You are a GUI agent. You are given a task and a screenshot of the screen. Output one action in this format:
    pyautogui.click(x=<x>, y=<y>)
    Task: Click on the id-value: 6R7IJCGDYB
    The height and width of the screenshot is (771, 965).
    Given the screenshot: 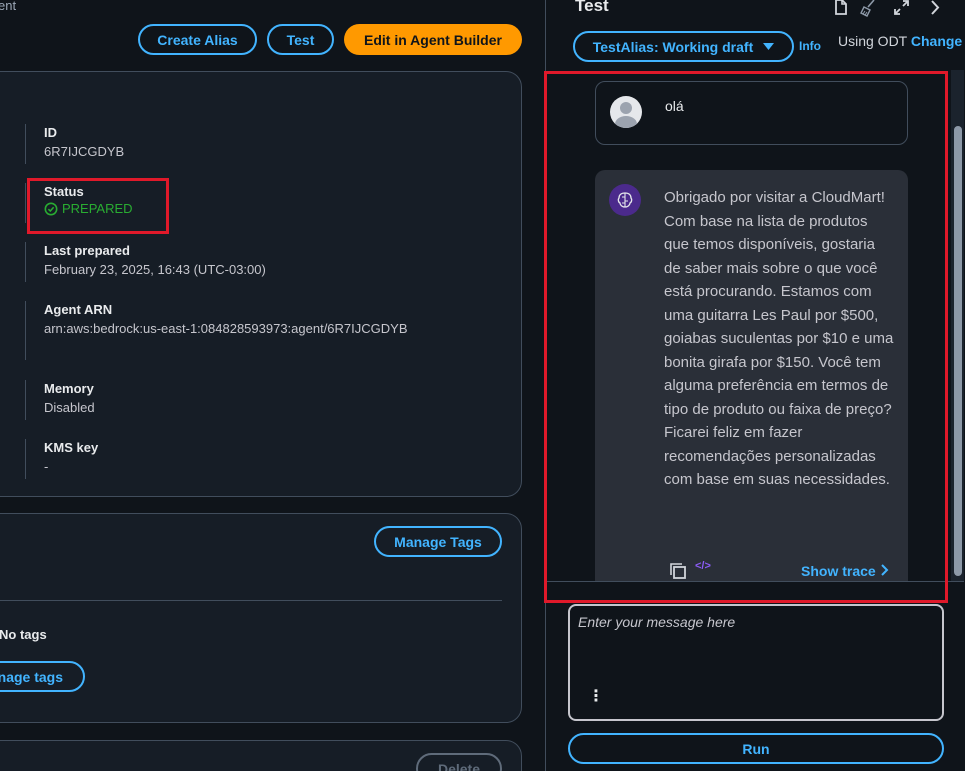 What is the action you would take?
    pyautogui.click(x=84, y=151)
    